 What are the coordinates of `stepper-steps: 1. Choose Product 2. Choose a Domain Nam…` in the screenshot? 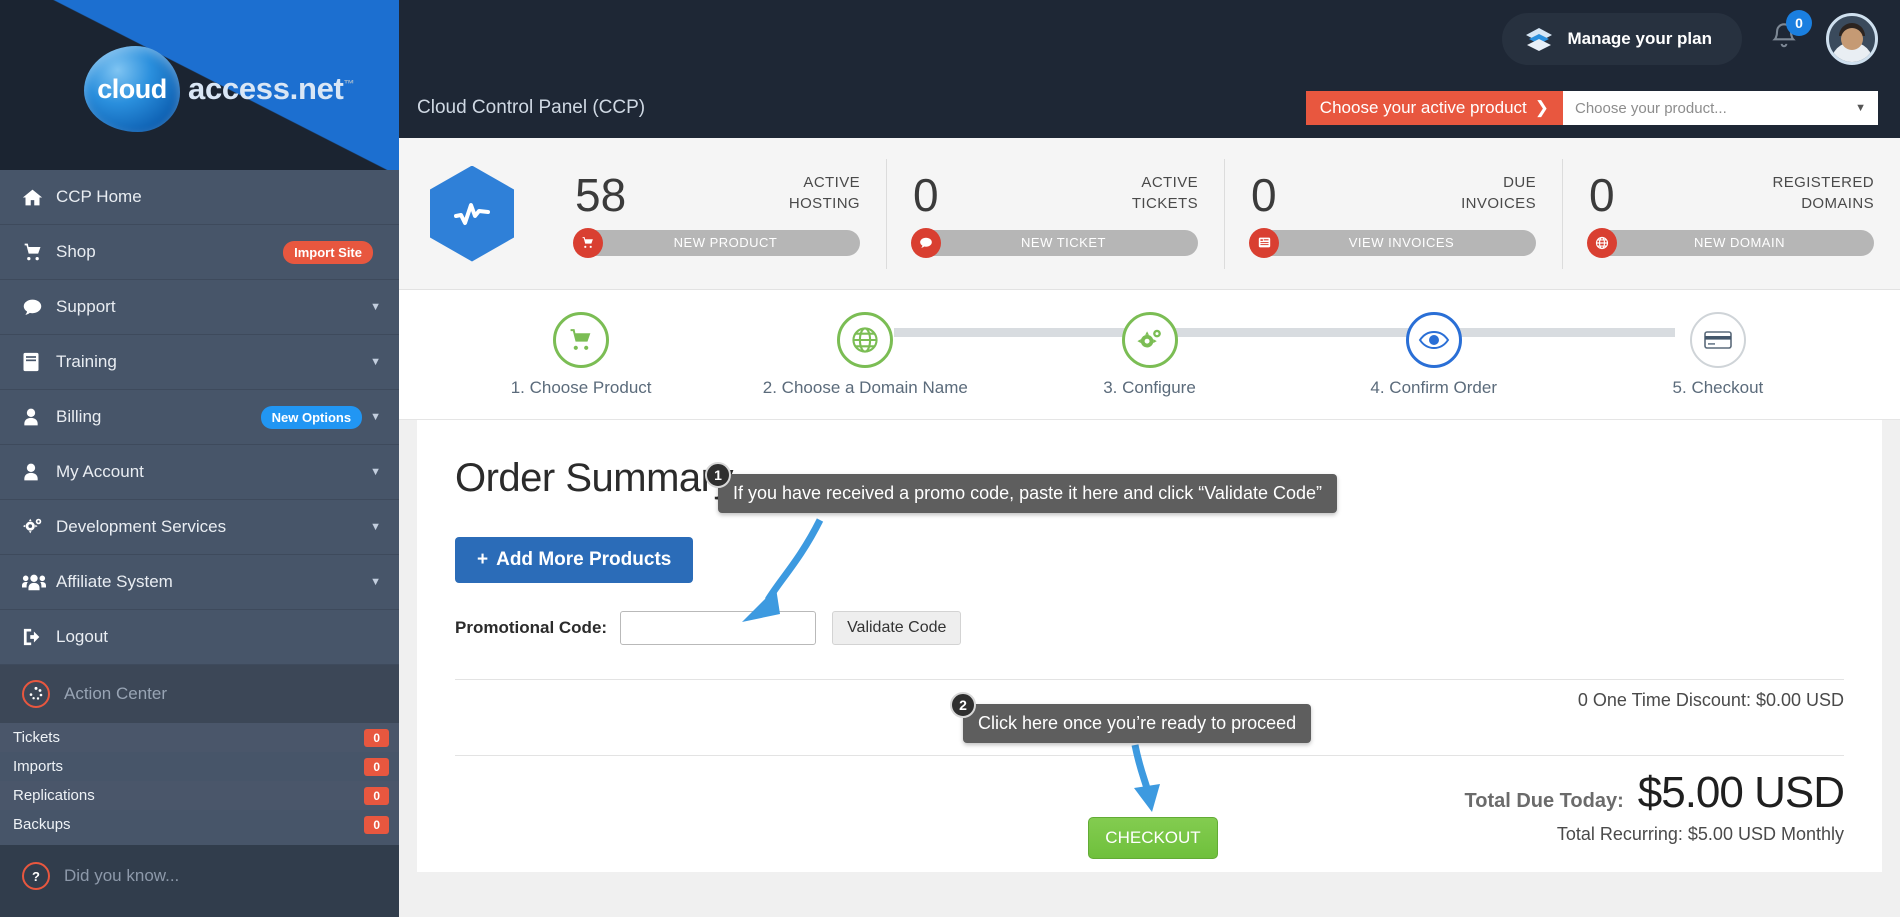 It's located at (1149, 354).